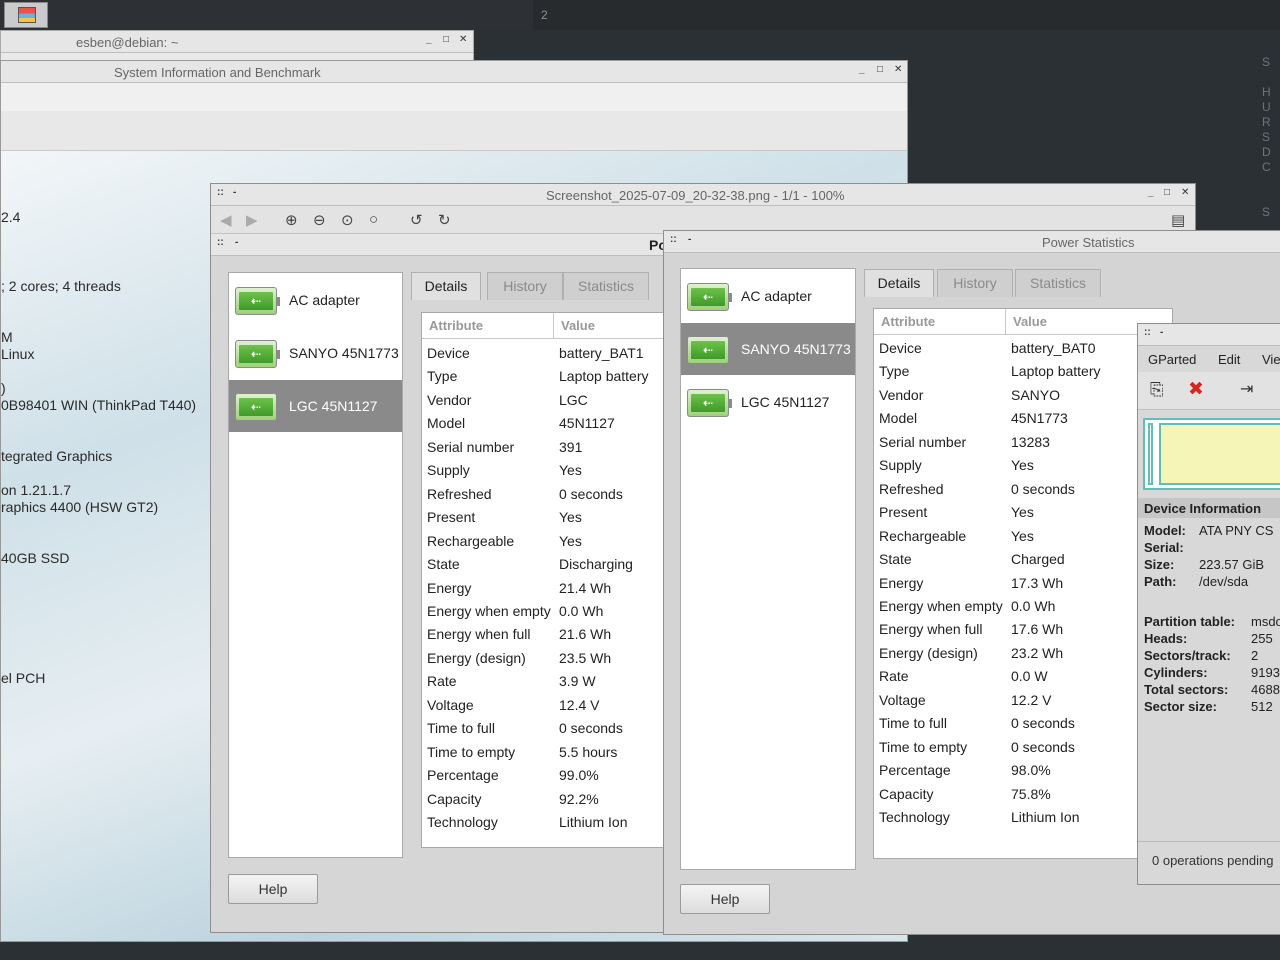  Describe the element at coordinates (1023, 489) in the screenshot. I see `table-row: Refreshed 0 seconds` at that location.